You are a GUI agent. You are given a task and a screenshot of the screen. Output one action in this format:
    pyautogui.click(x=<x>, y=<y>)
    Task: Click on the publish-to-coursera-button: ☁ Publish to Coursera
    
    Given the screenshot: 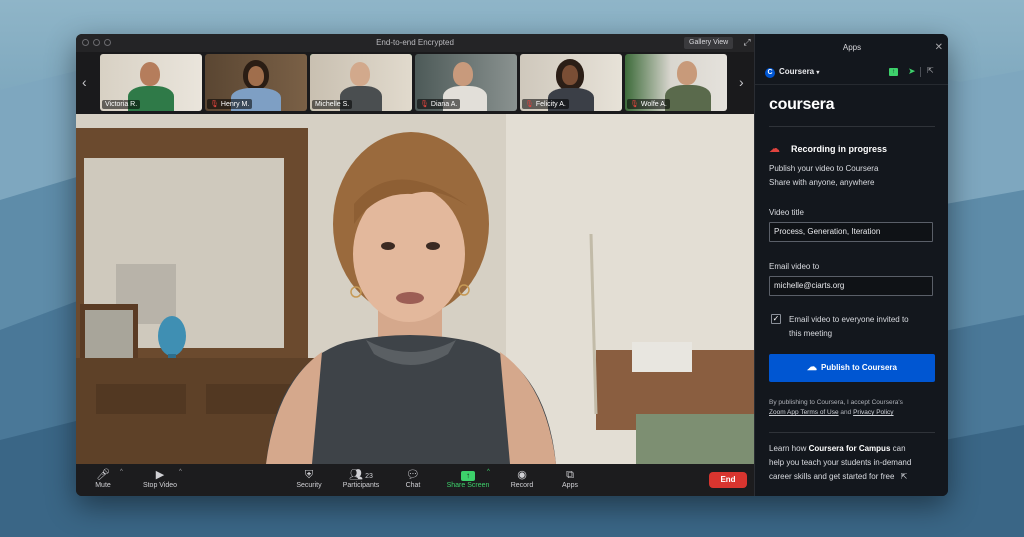 What is the action you would take?
    pyautogui.click(x=852, y=368)
    